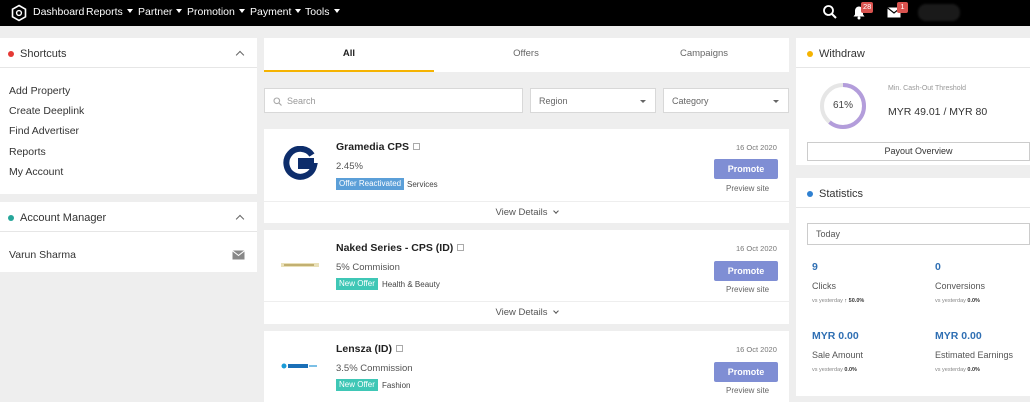 The width and height of the screenshot is (1030, 402). Describe the element at coordinates (841, 194) in the screenshot. I see `statistics-title: Statistics` at that location.